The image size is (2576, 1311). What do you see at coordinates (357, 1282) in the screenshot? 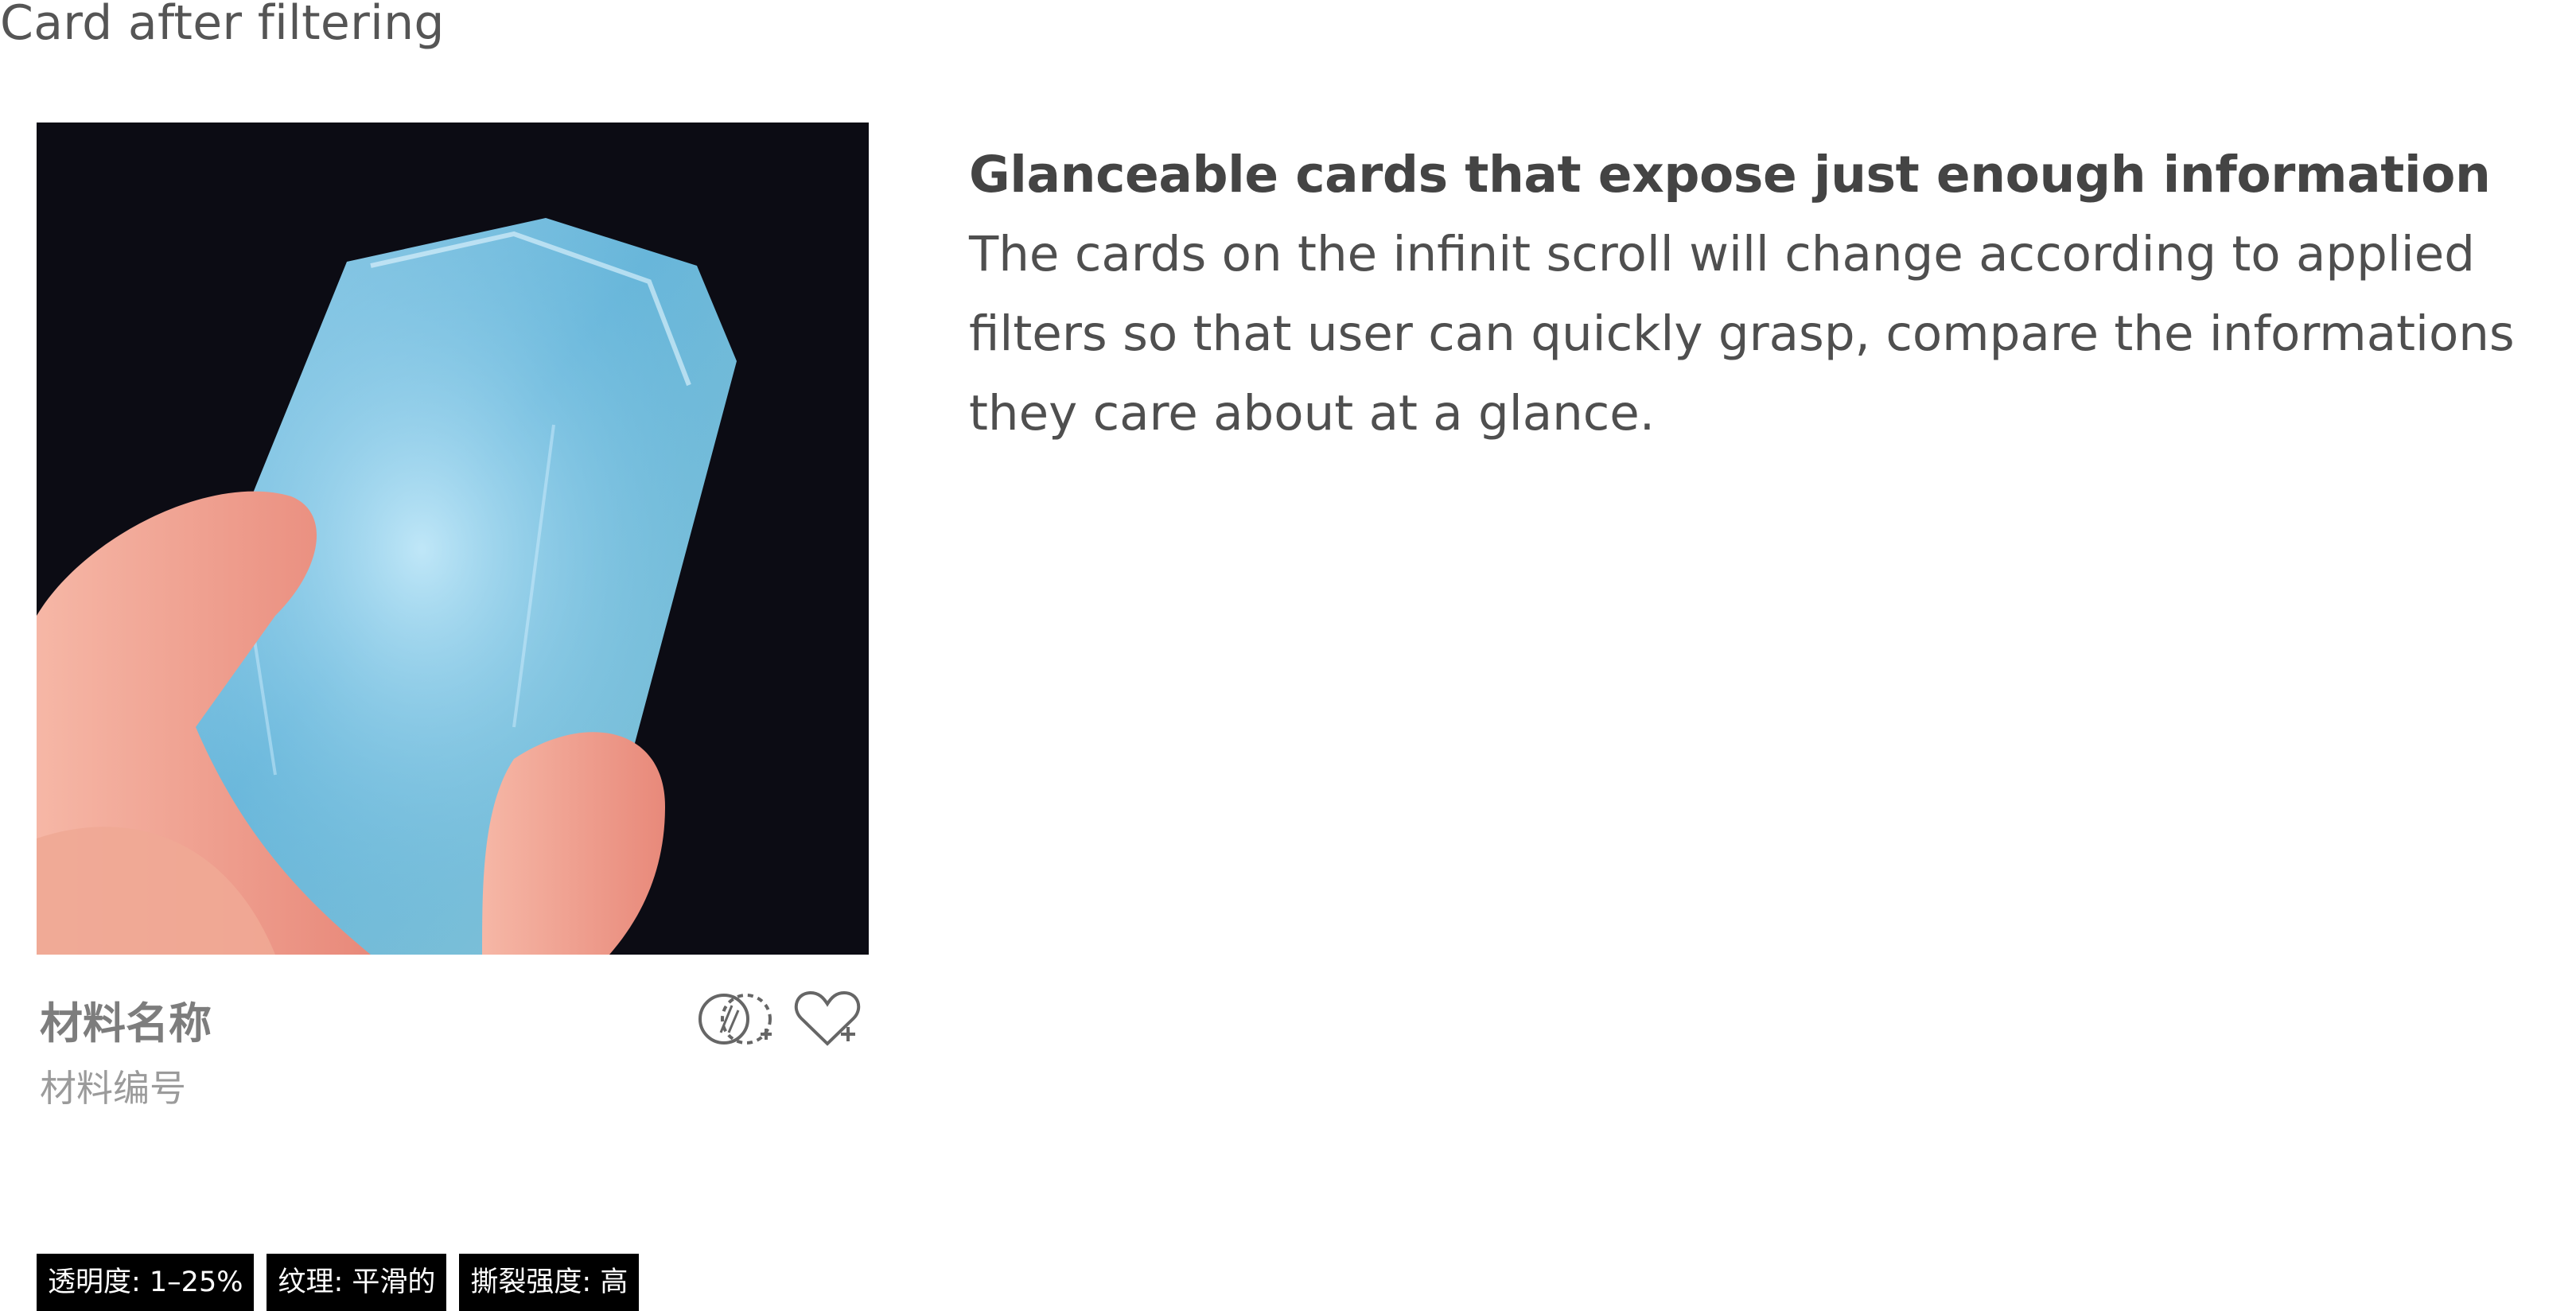
I see `tag-texture: 纹理: 平滑的` at bounding box center [357, 1282].